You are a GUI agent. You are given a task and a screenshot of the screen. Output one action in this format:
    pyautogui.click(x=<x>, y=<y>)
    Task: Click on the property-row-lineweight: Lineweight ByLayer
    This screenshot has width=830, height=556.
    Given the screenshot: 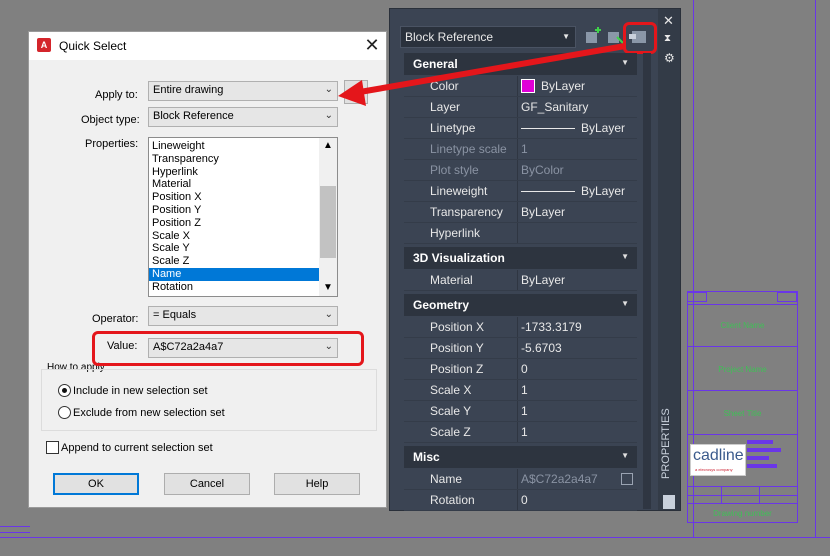 What is the action you would take?
    pyautogui.click(x=520, y=191)
    